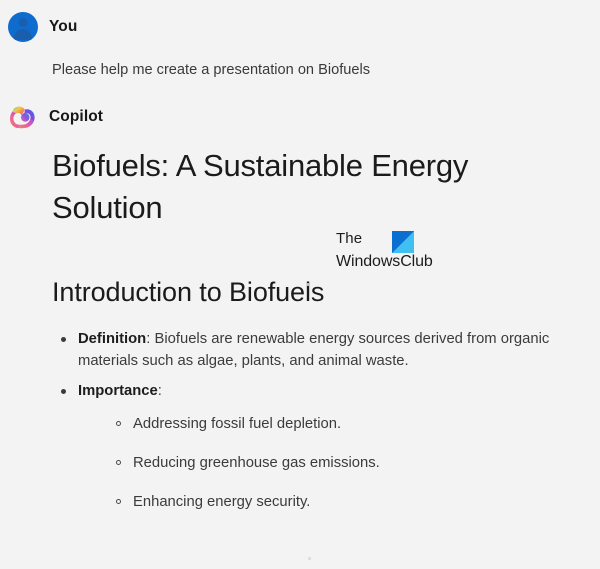 This screenshot has width=600, height=569. What do you see at coordinates (118, 390) in the screenshot?
I see `bullet-term: Importance` at bounding box center [118, 390].